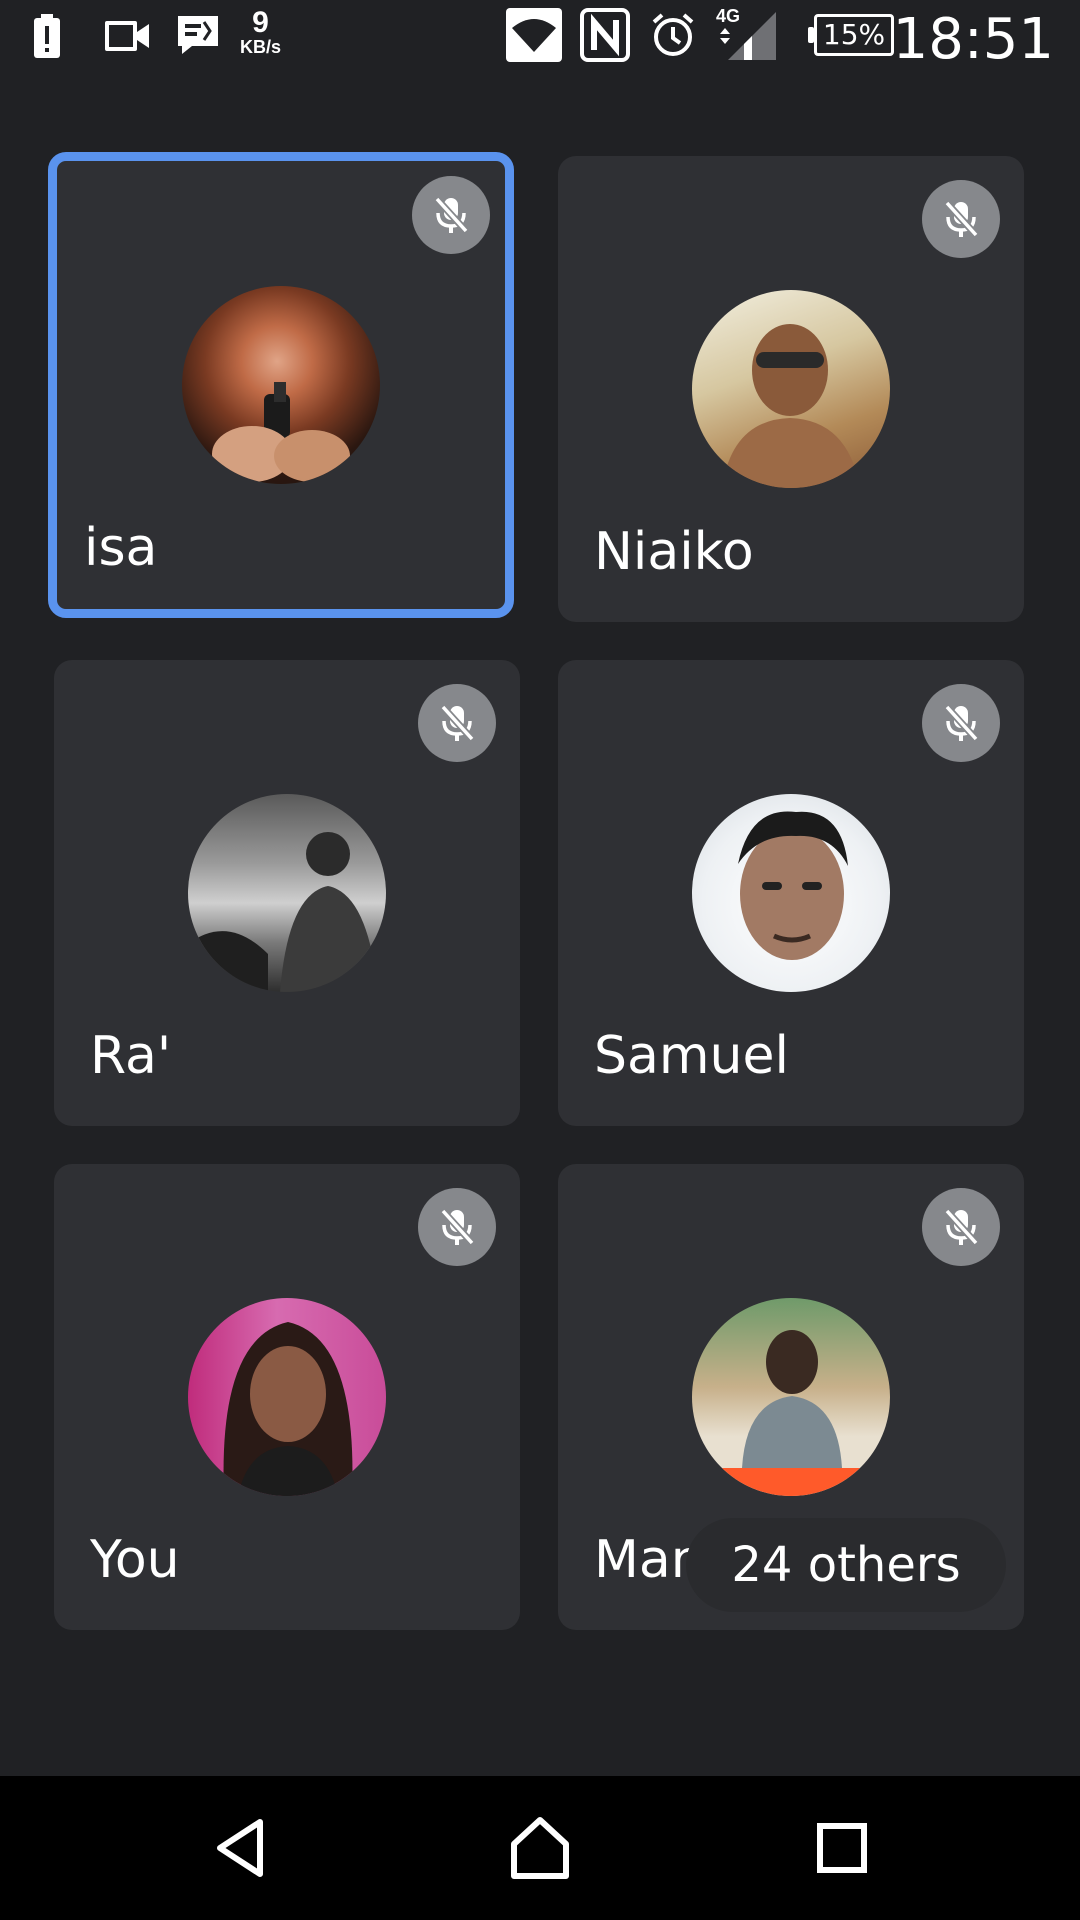 The width and height of the screenshot is (1080, 1920). I want to click on participant-tile-ra: Ra', so click(287, 893).